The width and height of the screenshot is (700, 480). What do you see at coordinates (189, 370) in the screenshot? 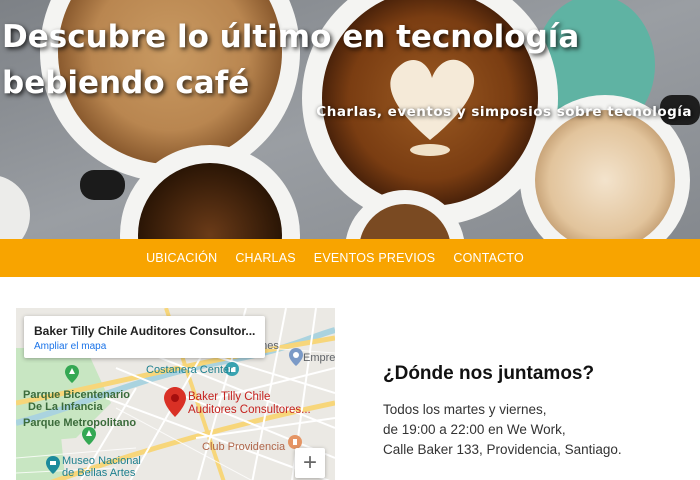
I see `map-label-costanera: Costanera Center` at bounding box center [189, 370].